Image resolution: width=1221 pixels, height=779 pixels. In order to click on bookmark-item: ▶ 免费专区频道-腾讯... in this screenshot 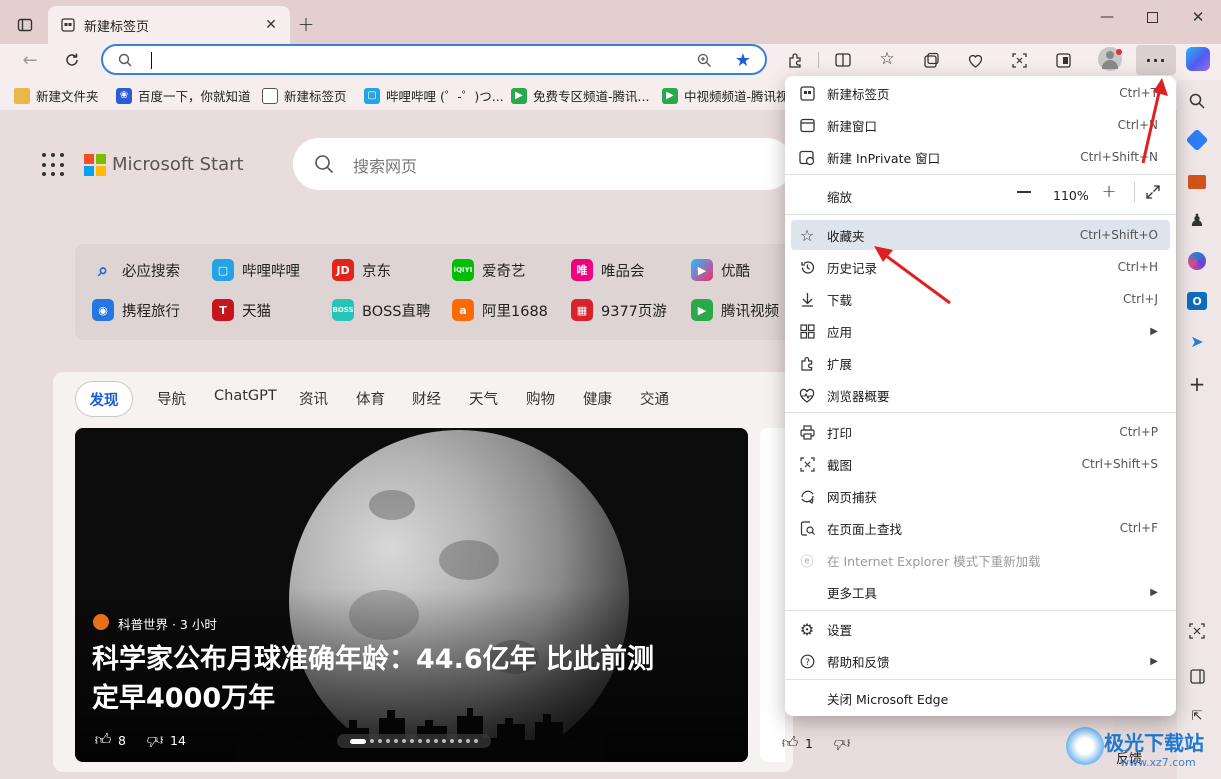, I will do `click(580, 95)`.